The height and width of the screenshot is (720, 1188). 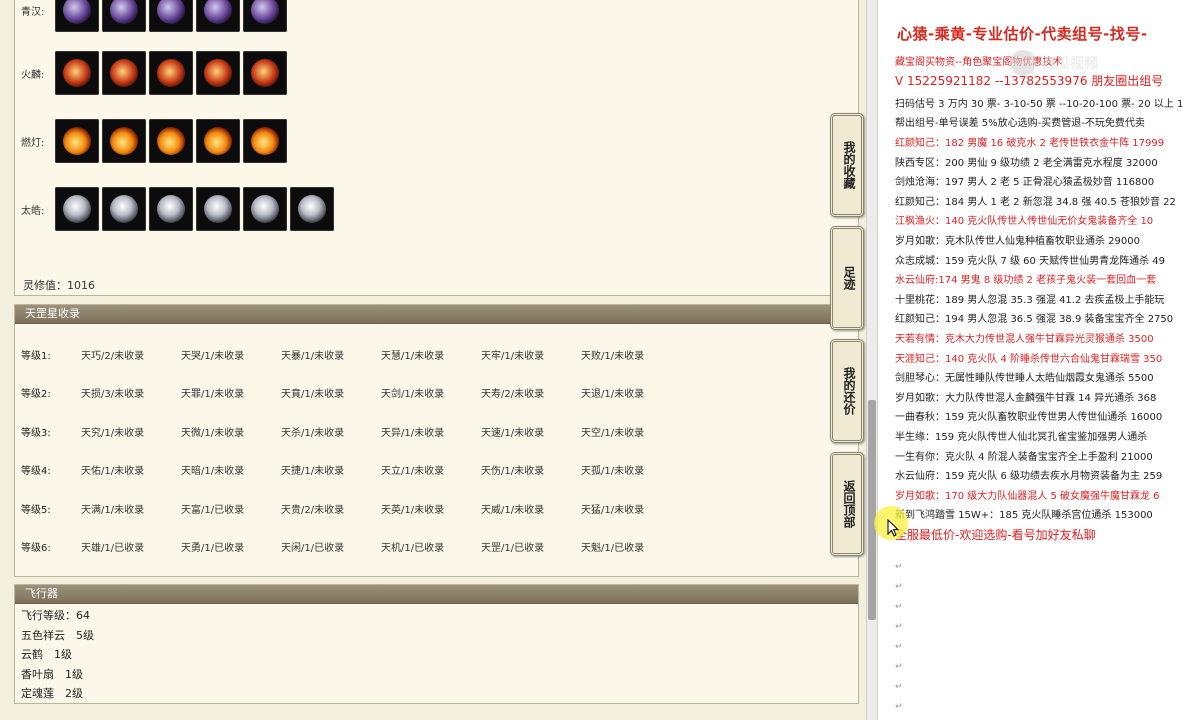 I want to click on doc-line: 水云仙府：159 克火队 6 级功绩去疾水月物资装备为主 259, so click(x=1029, y=477).